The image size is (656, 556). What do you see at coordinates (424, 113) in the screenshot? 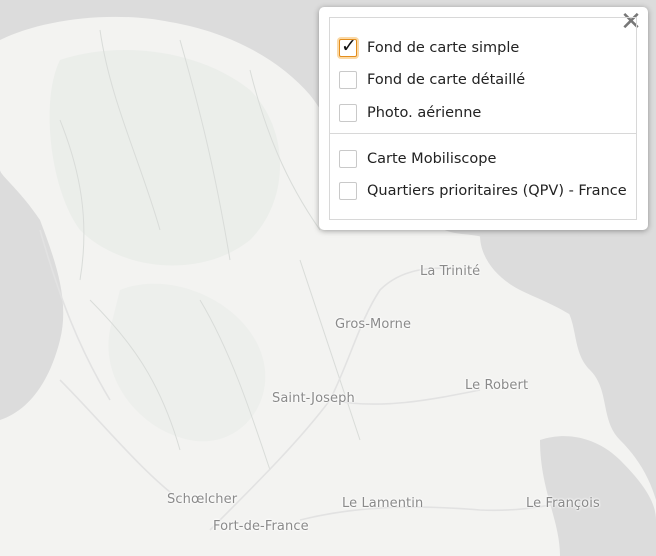
I see `base-layer-label: Photo. aérienne` at bounding box center [424, 113].